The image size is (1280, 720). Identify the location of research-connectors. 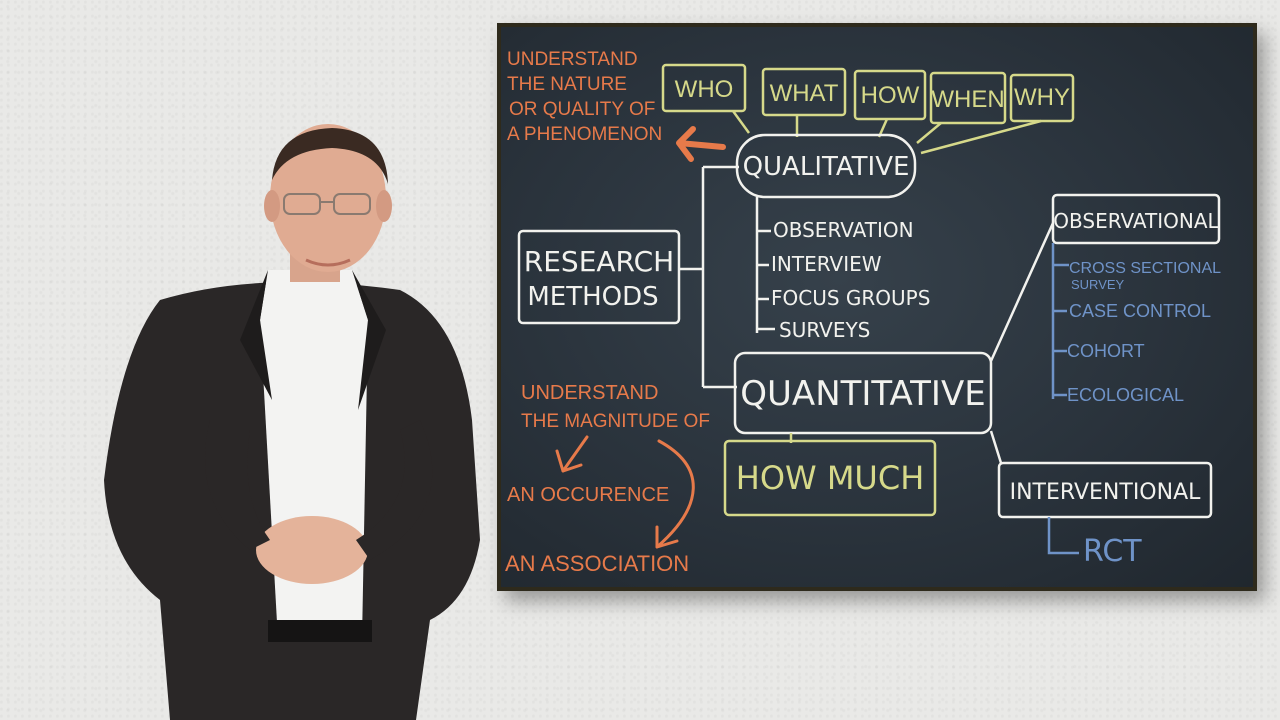
(709, 277).